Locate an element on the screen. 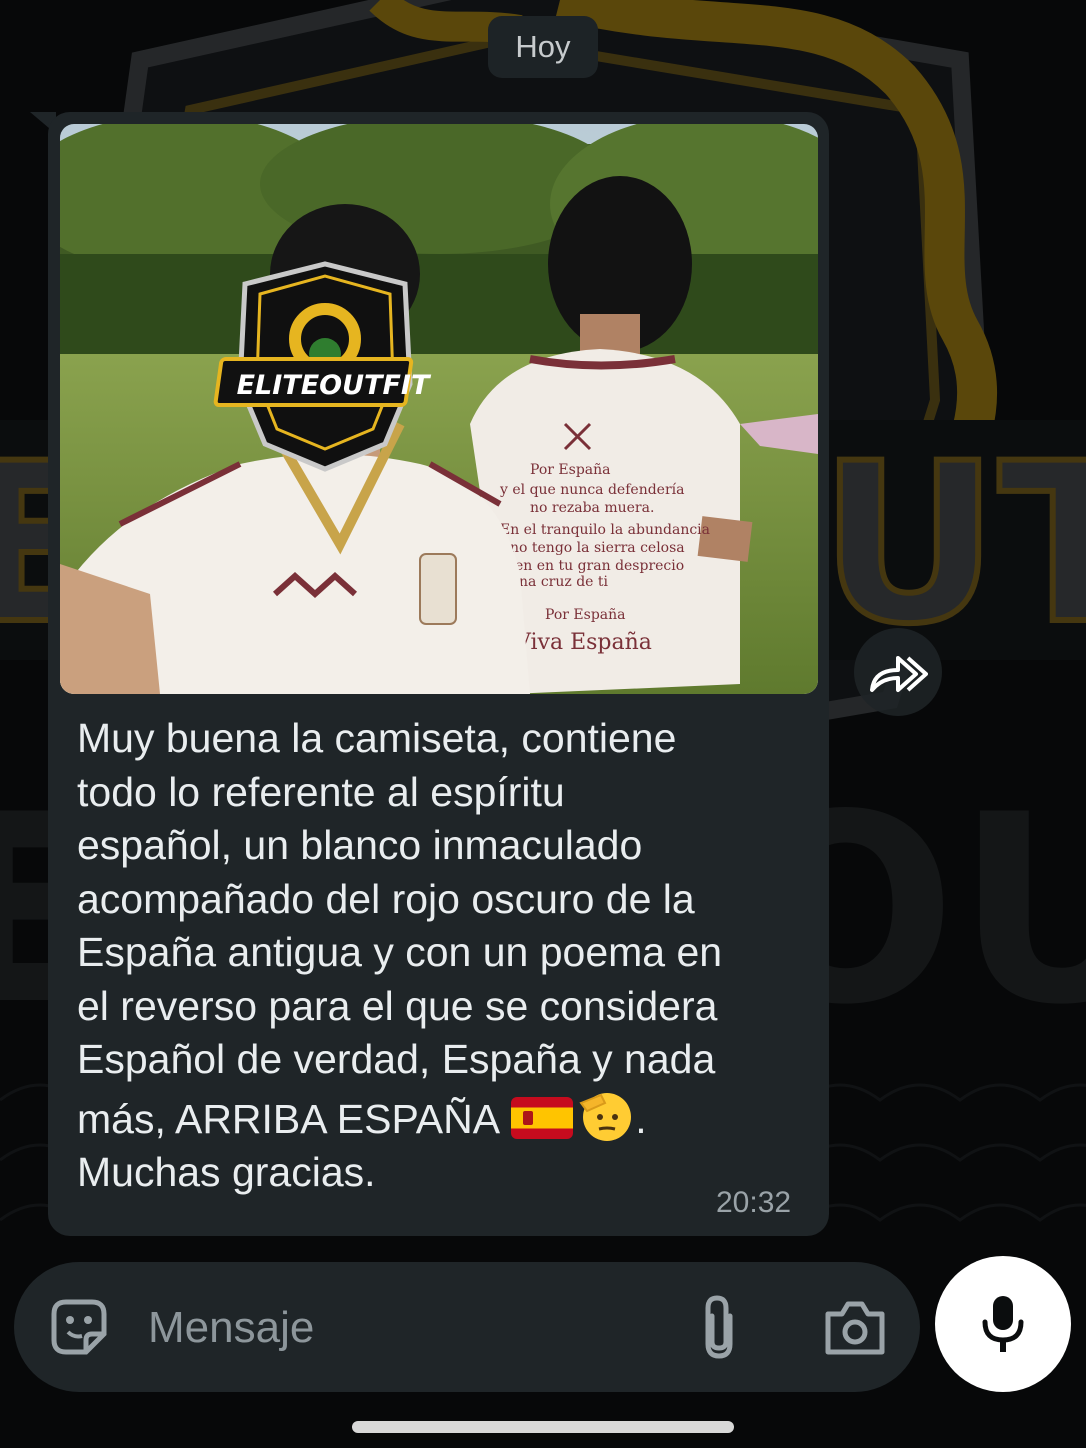 Image resolution: width=1086 pixels, height=1448 pixels. message-line: más, ARRIBA ESPAÑA is located at coordinates (293, 1118).